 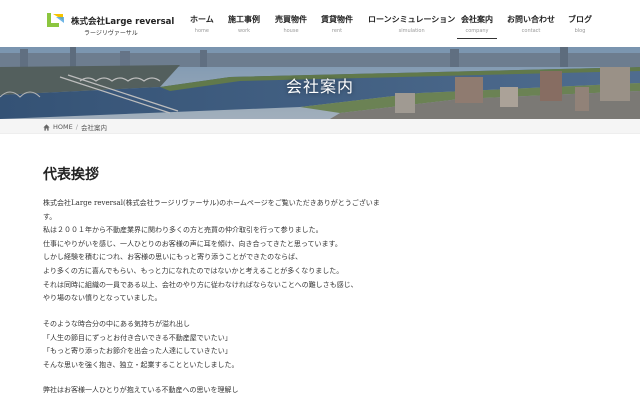 I want to click on nav-sub: home, so click(x=201, y=31).